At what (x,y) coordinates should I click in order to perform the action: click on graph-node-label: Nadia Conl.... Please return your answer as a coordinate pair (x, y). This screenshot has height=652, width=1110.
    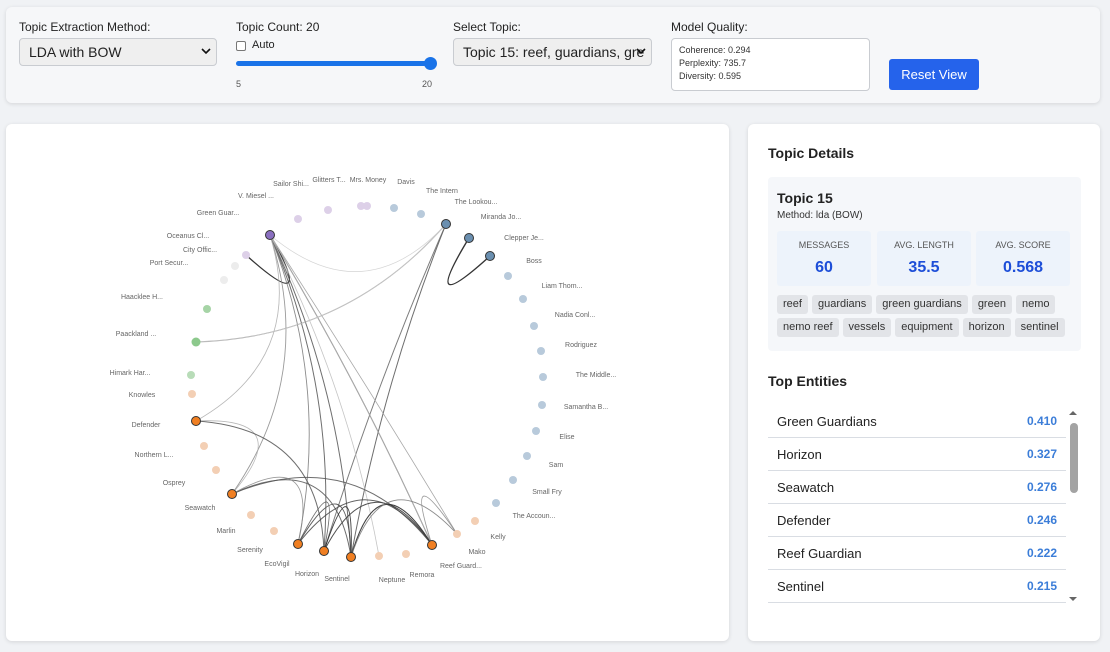
    Looking at the image, I should click on (575, 315).